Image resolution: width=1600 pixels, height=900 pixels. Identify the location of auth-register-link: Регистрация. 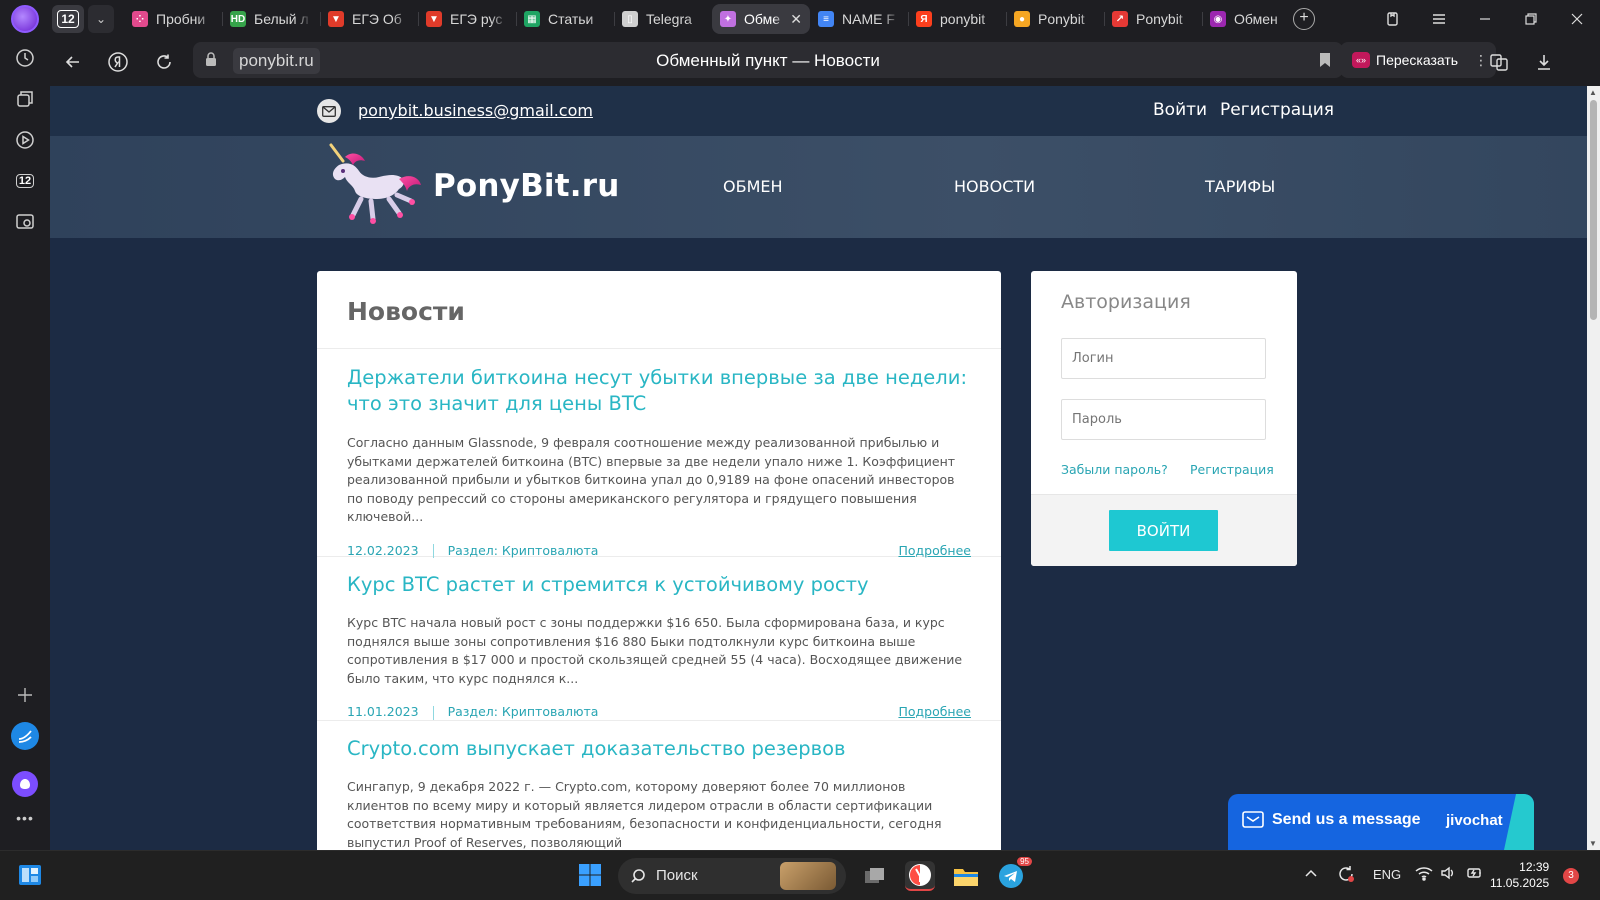
(1232, 469).